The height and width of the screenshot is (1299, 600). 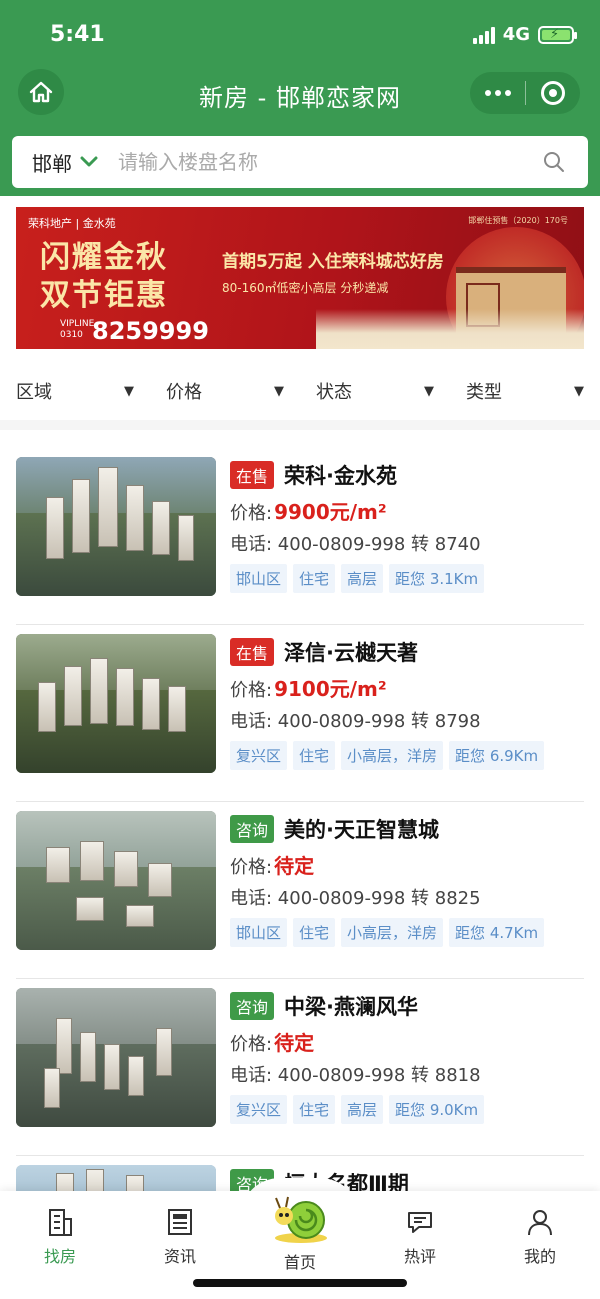 I want to click on filter-label: 区域, so click(x=34, y=392).